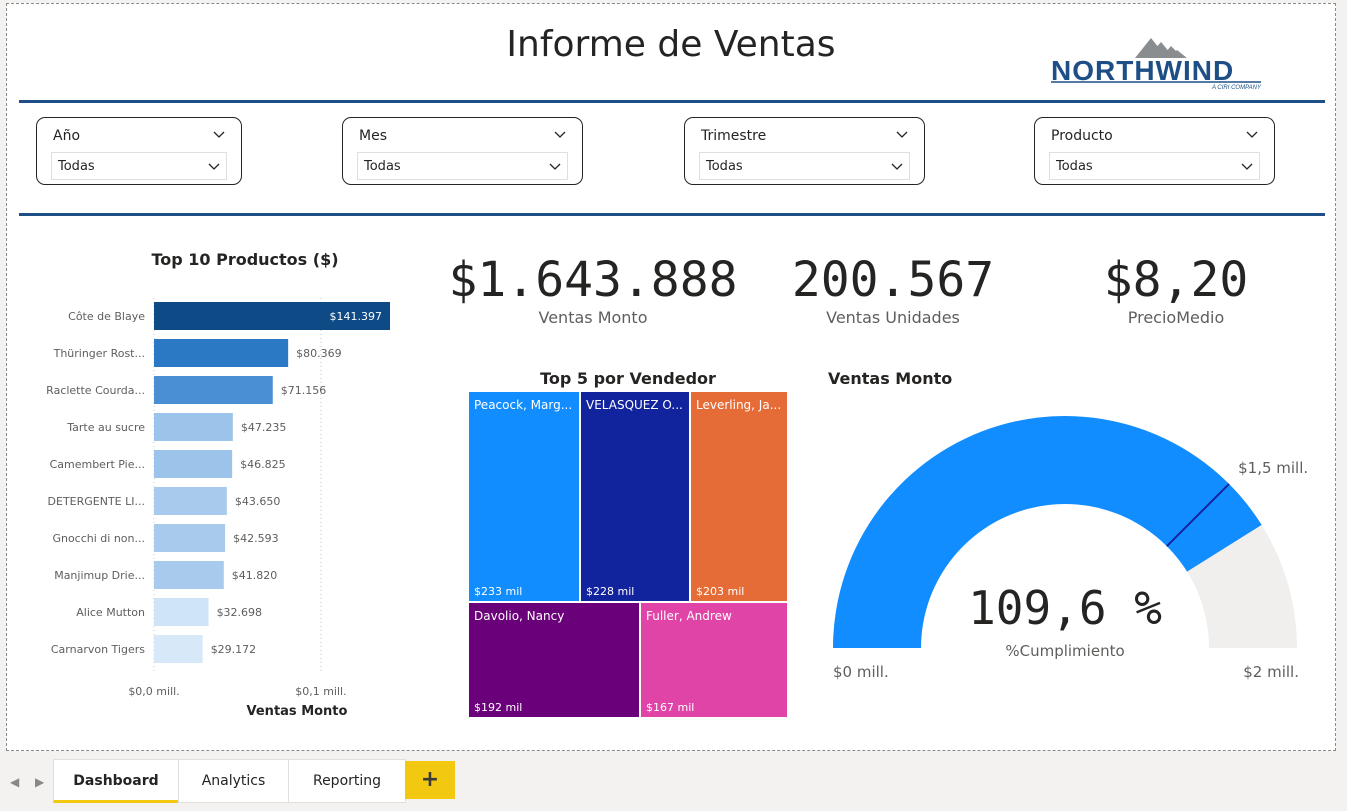 This screenshot has height=811, width=1347. Describe the element at coordinates (498, 591) in the screenshot. I see `treemap-cell-value: $233 mil` at that location.